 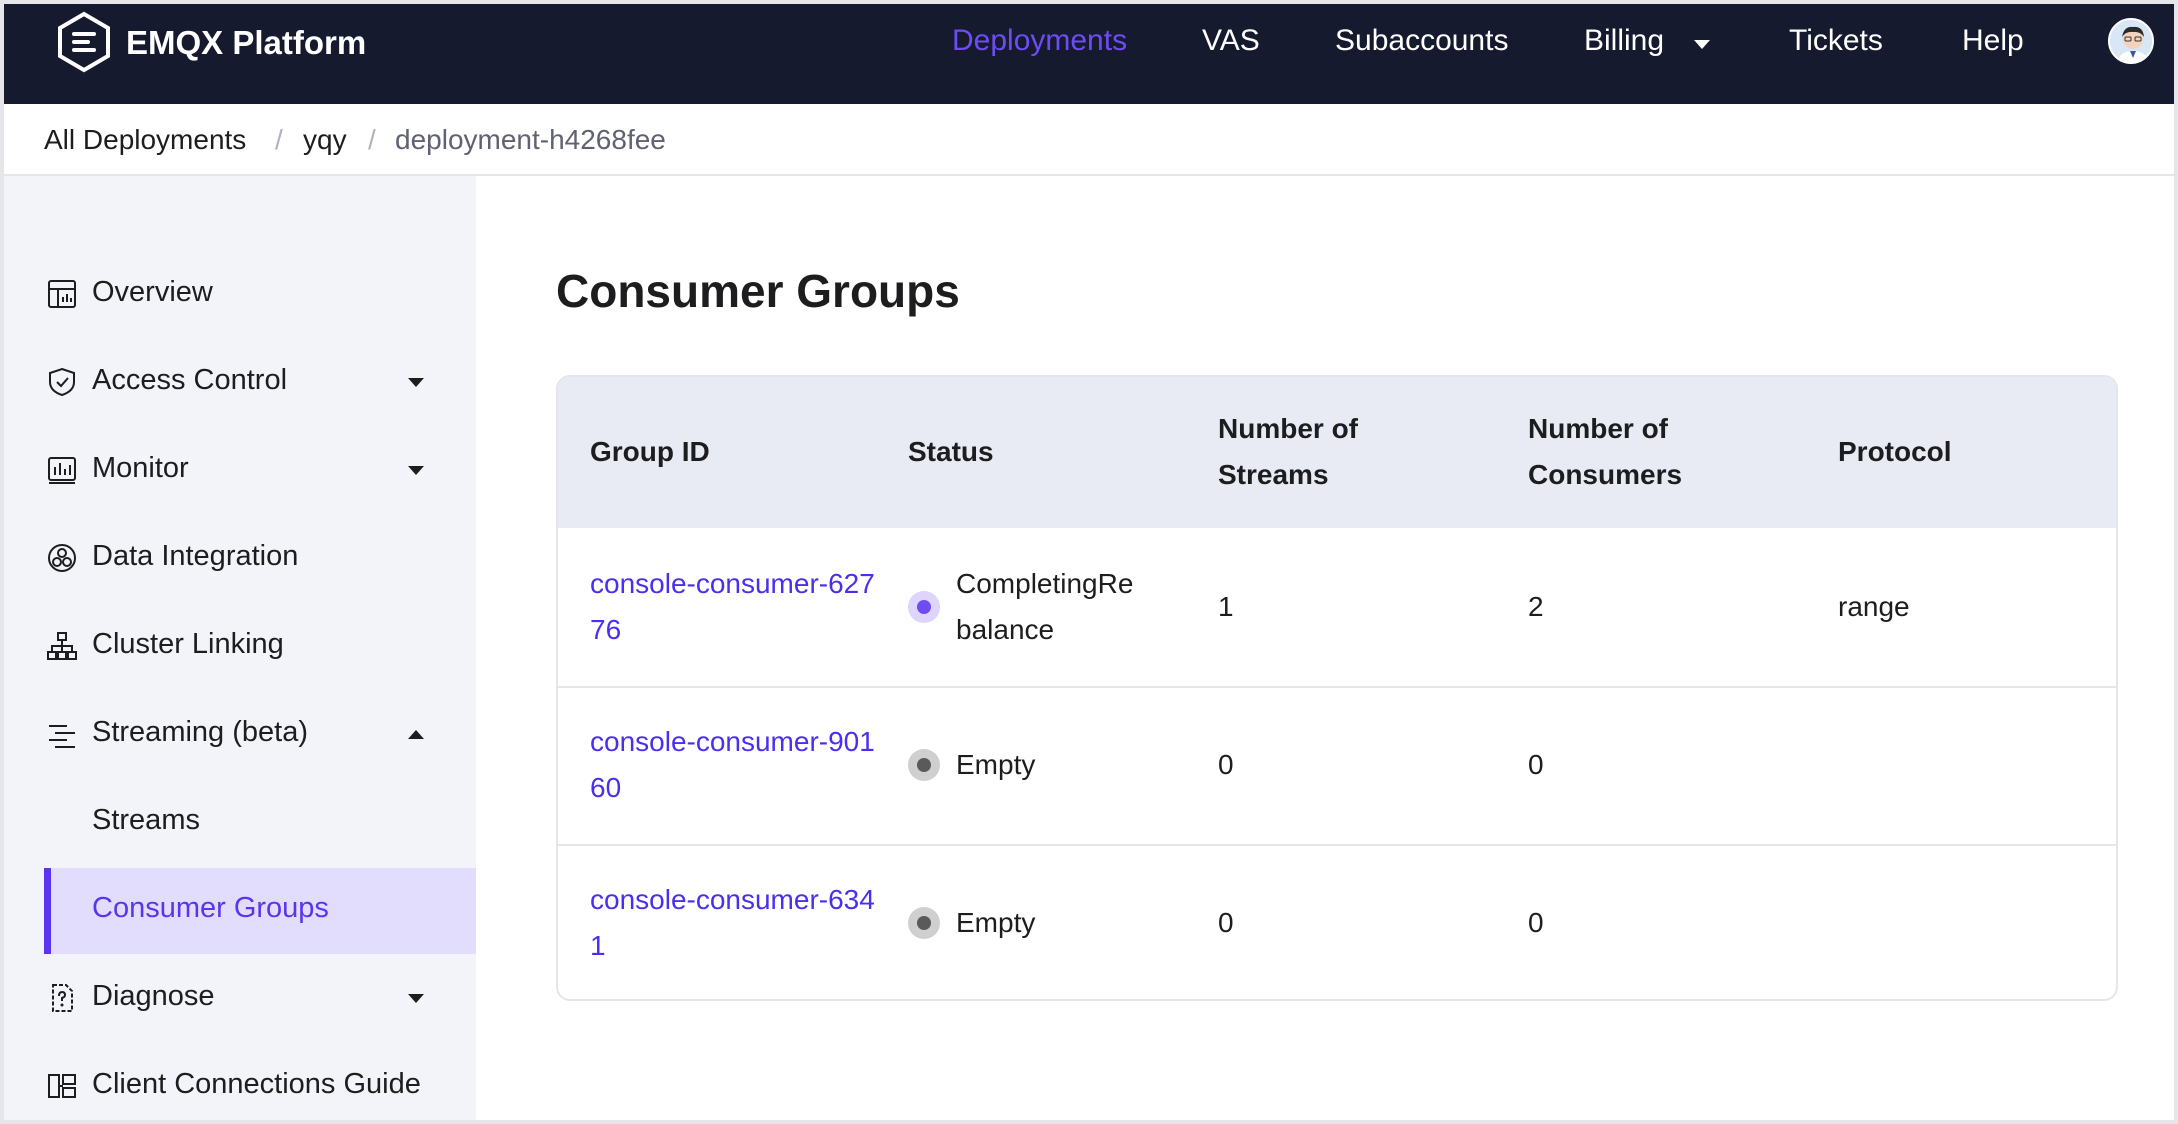 What do you see at coordinates (1288, 451) in the screenshot?
I see `column-header-number-of-streams: Number of Streams` at bounding box center [1288, 451].